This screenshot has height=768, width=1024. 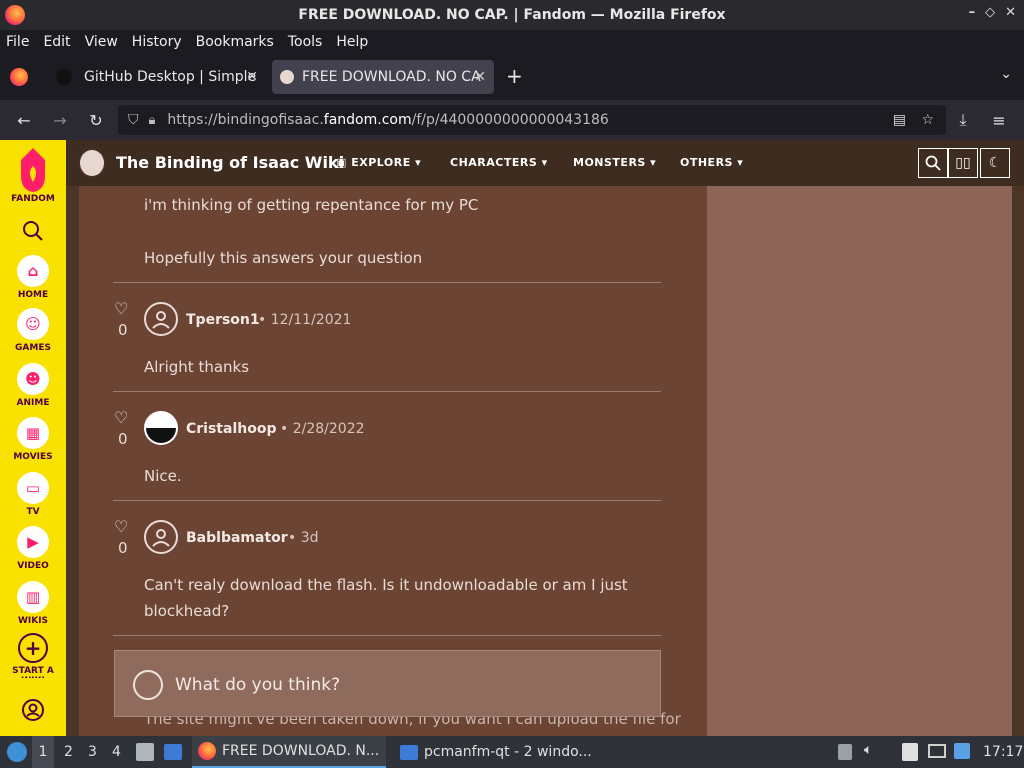 What do you see at coordinates (514, 76) in the screenshot?
I see `new-tab-button: +` at bounding box center [514, 76].